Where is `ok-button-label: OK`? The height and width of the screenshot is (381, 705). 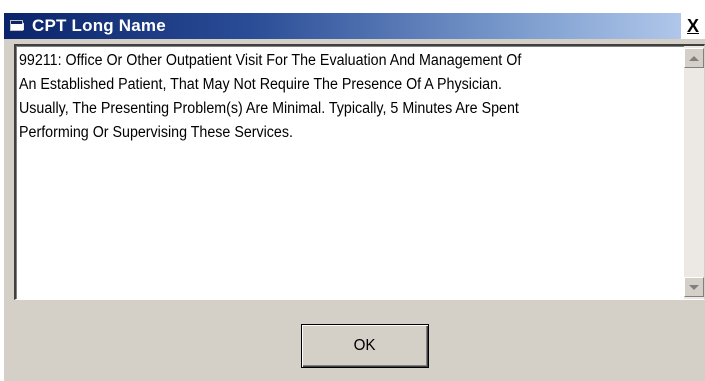 ok-button-label: OK is located at coordinates (365, 345).